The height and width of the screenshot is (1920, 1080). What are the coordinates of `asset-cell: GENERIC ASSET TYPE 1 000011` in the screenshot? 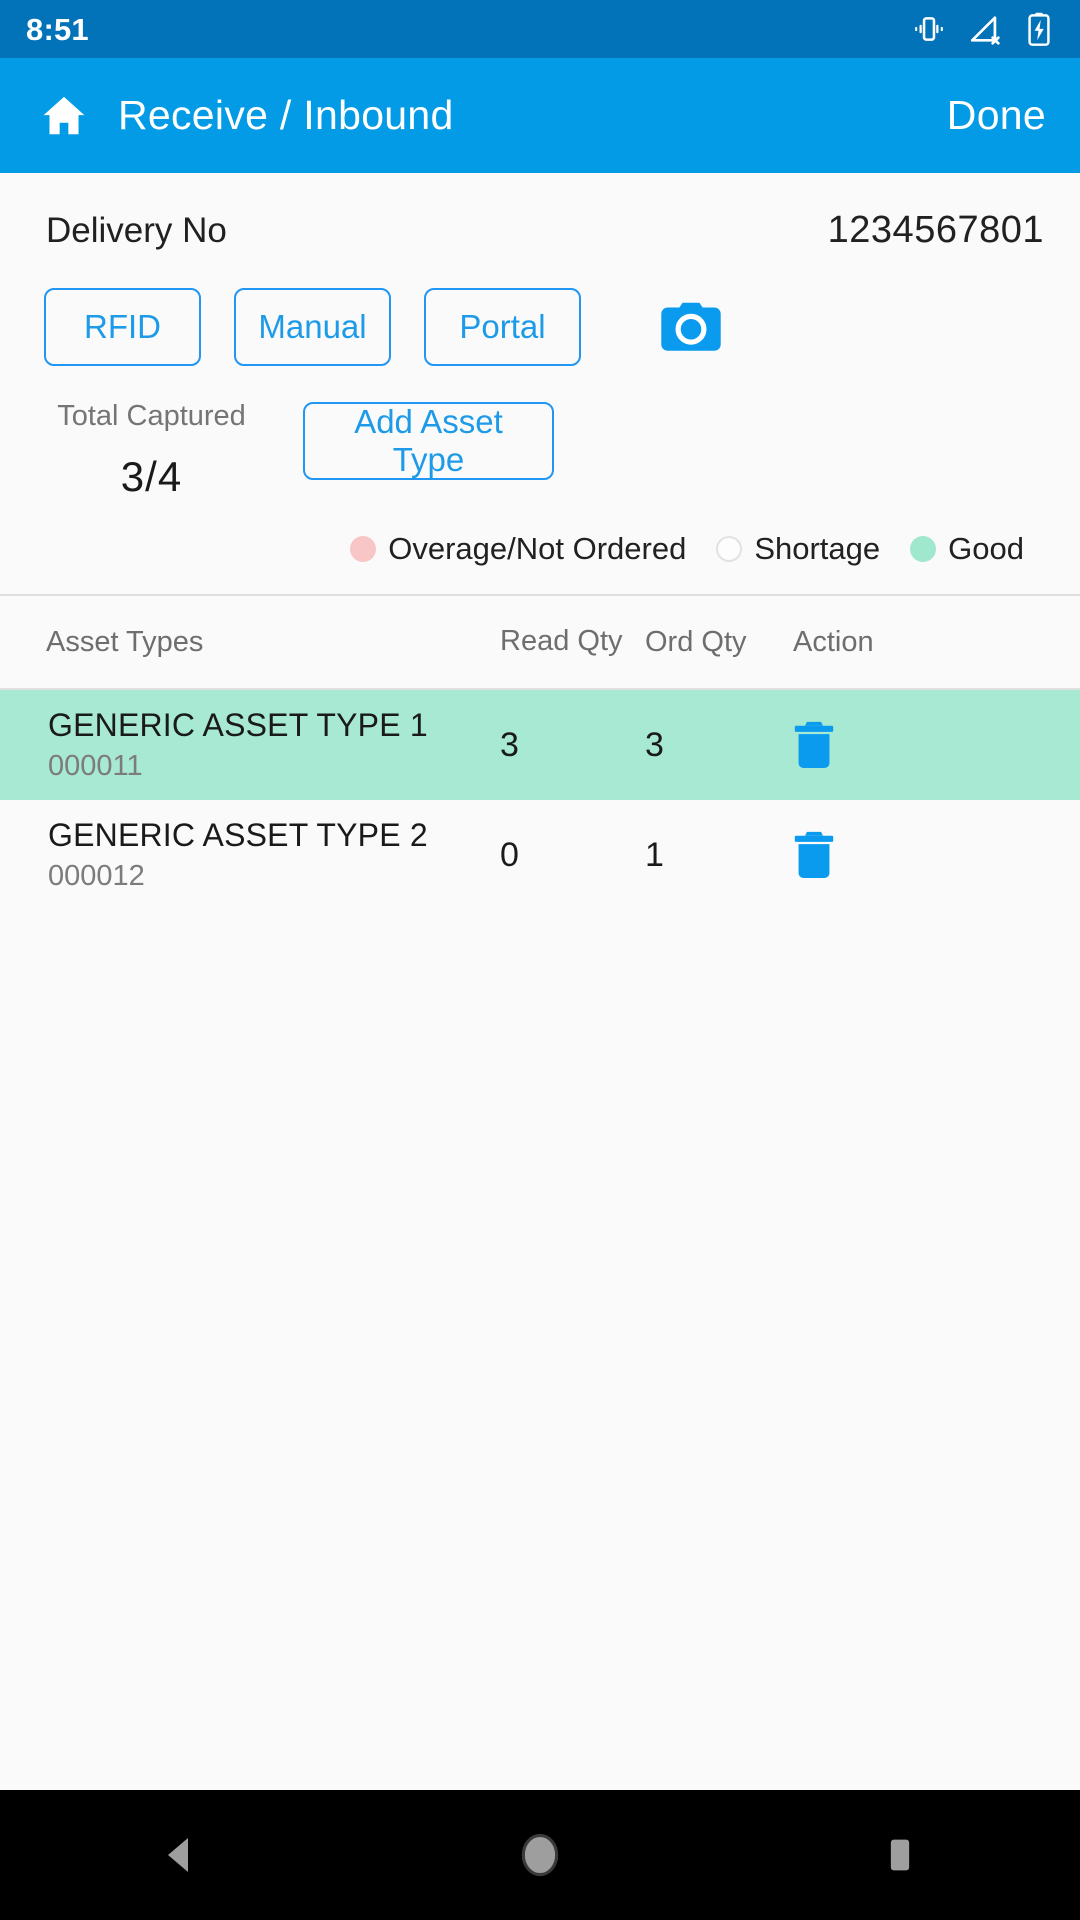 It's located at (250, 745).